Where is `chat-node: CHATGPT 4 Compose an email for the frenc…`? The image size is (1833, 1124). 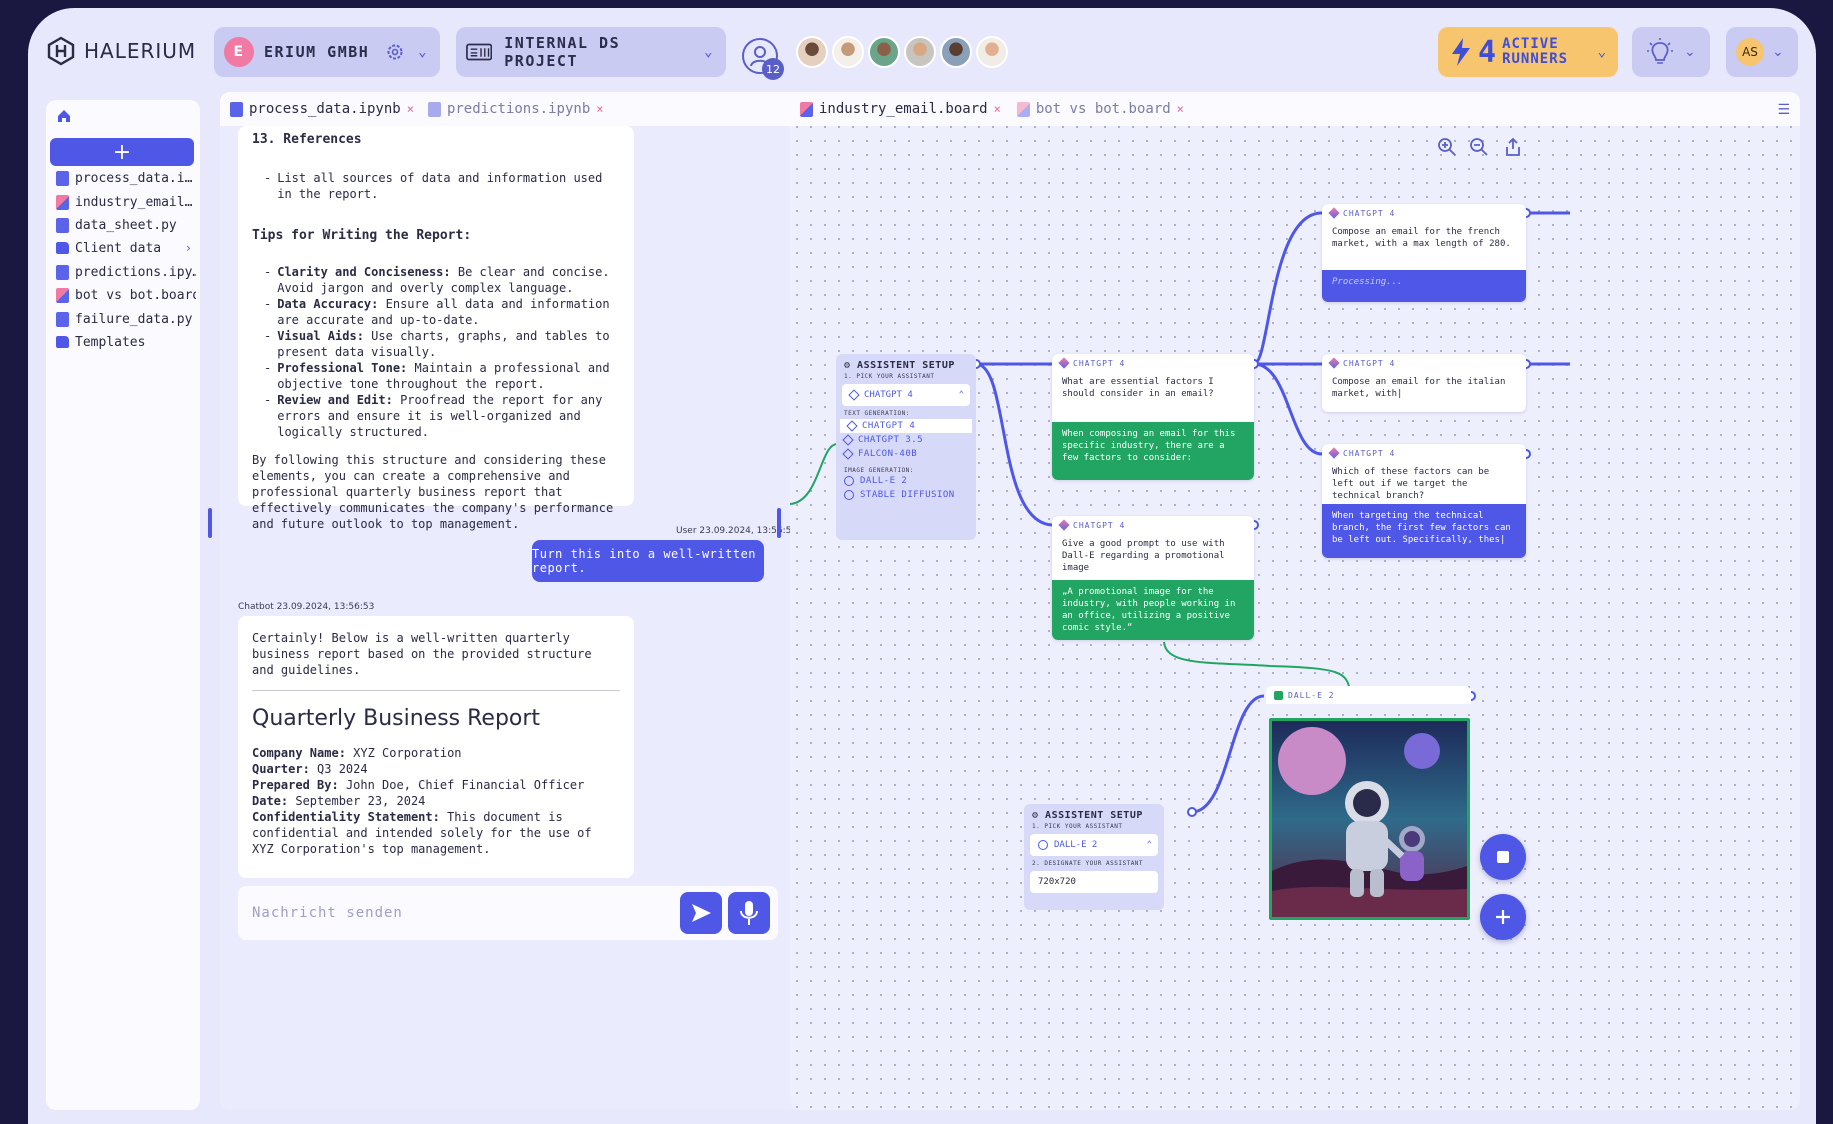 chat-node: CHATGPT 4 Compose an email for the frenc… is located at coordinates (1424, 253).